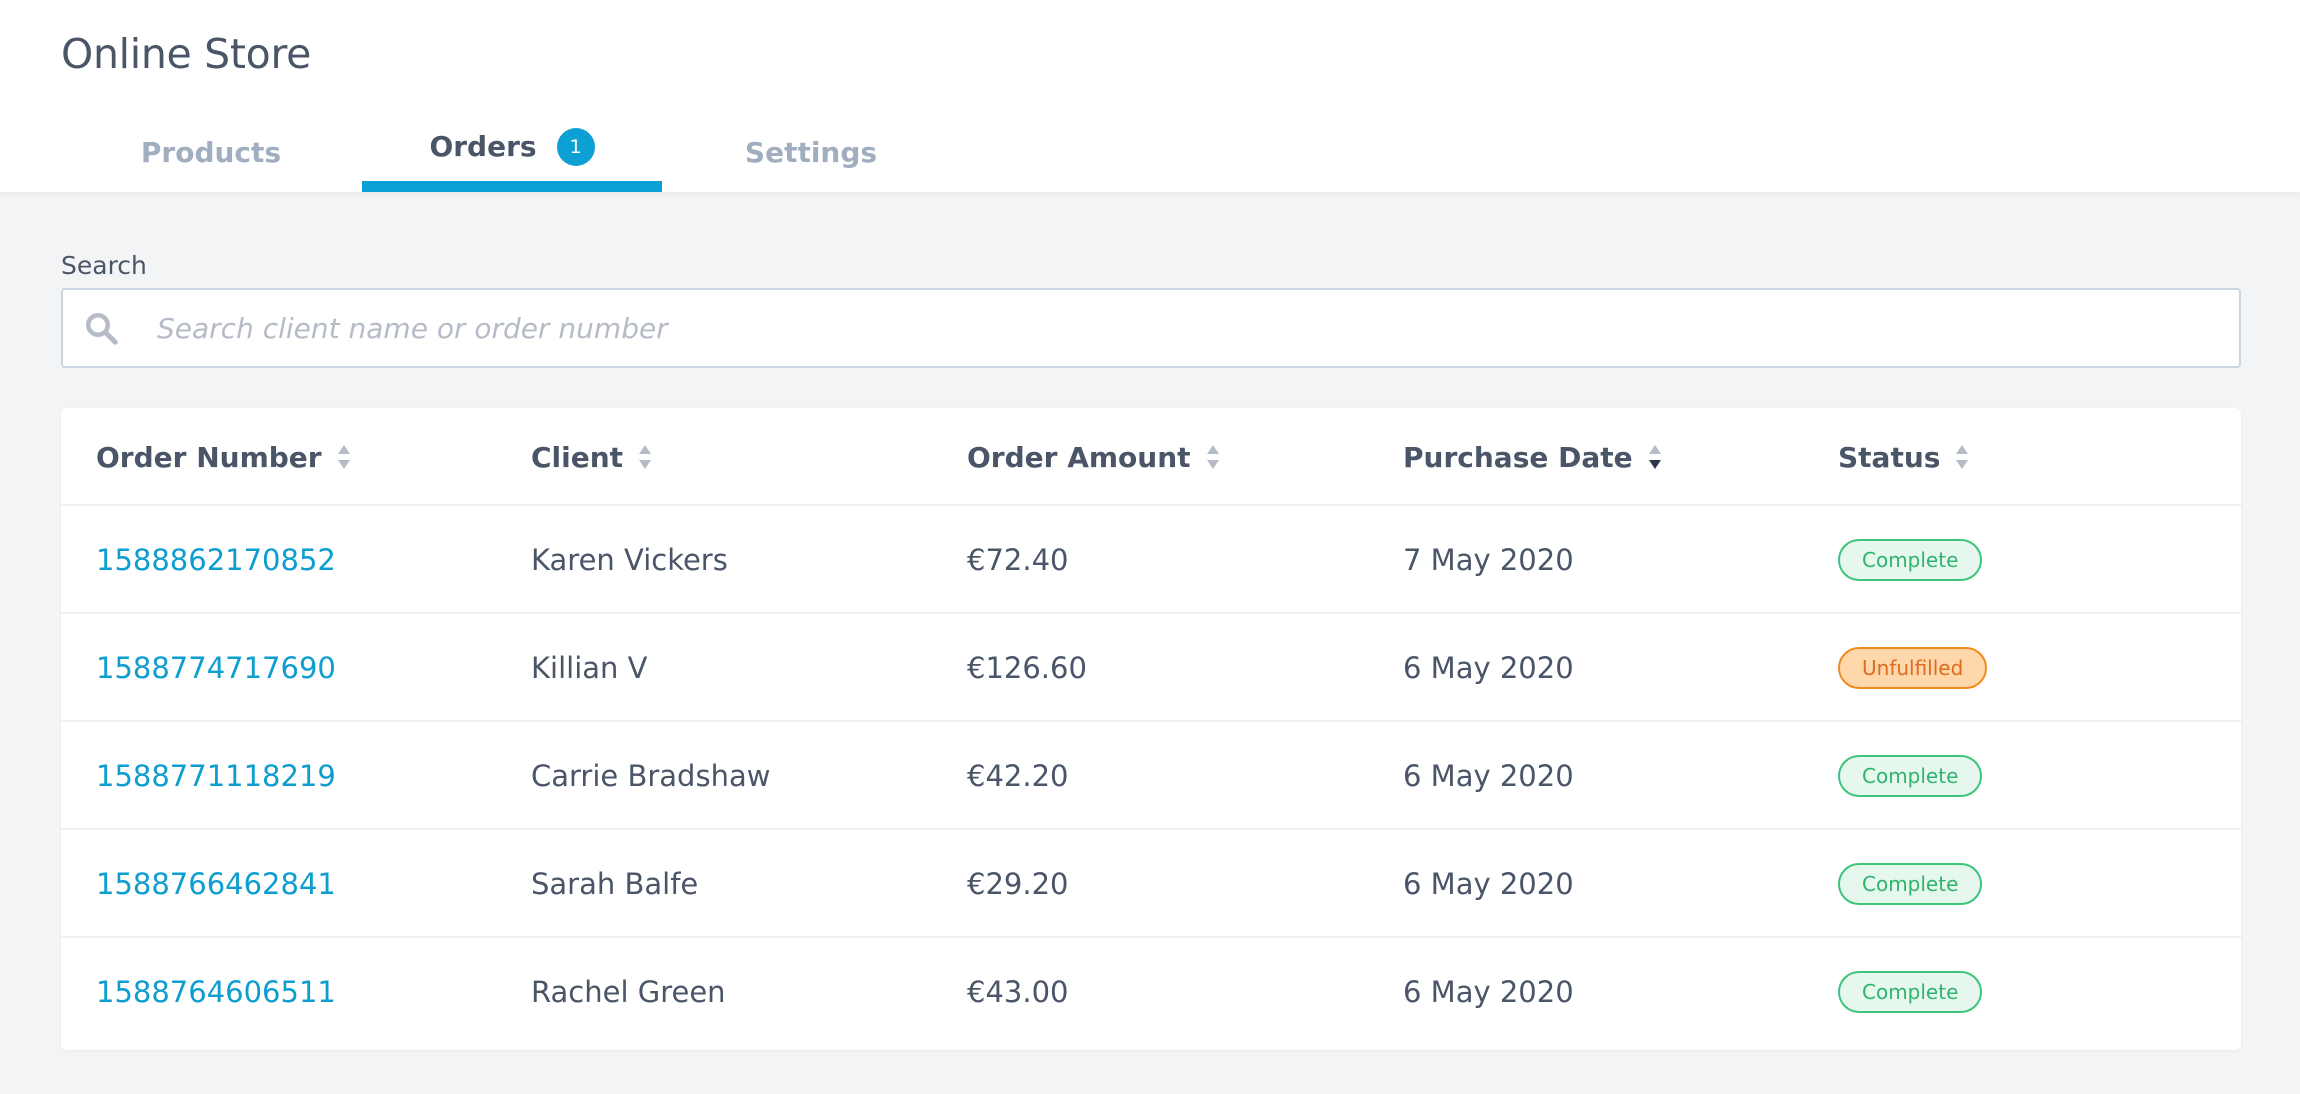  Describe the element at coordinates (1079, 457) in the screenshot. I see `column-header-label: Order Amount` at that location.